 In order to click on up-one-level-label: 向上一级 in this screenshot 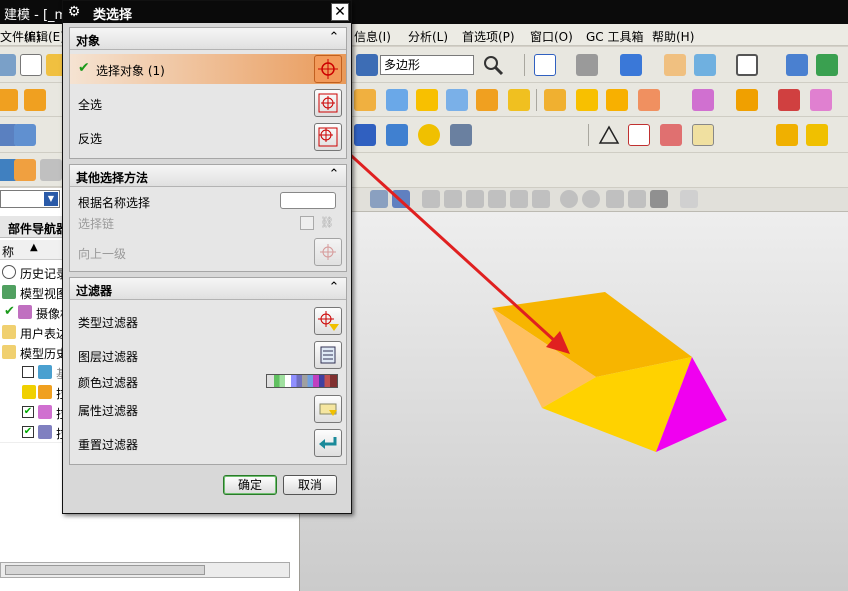, I will do `click(102, 254)`.